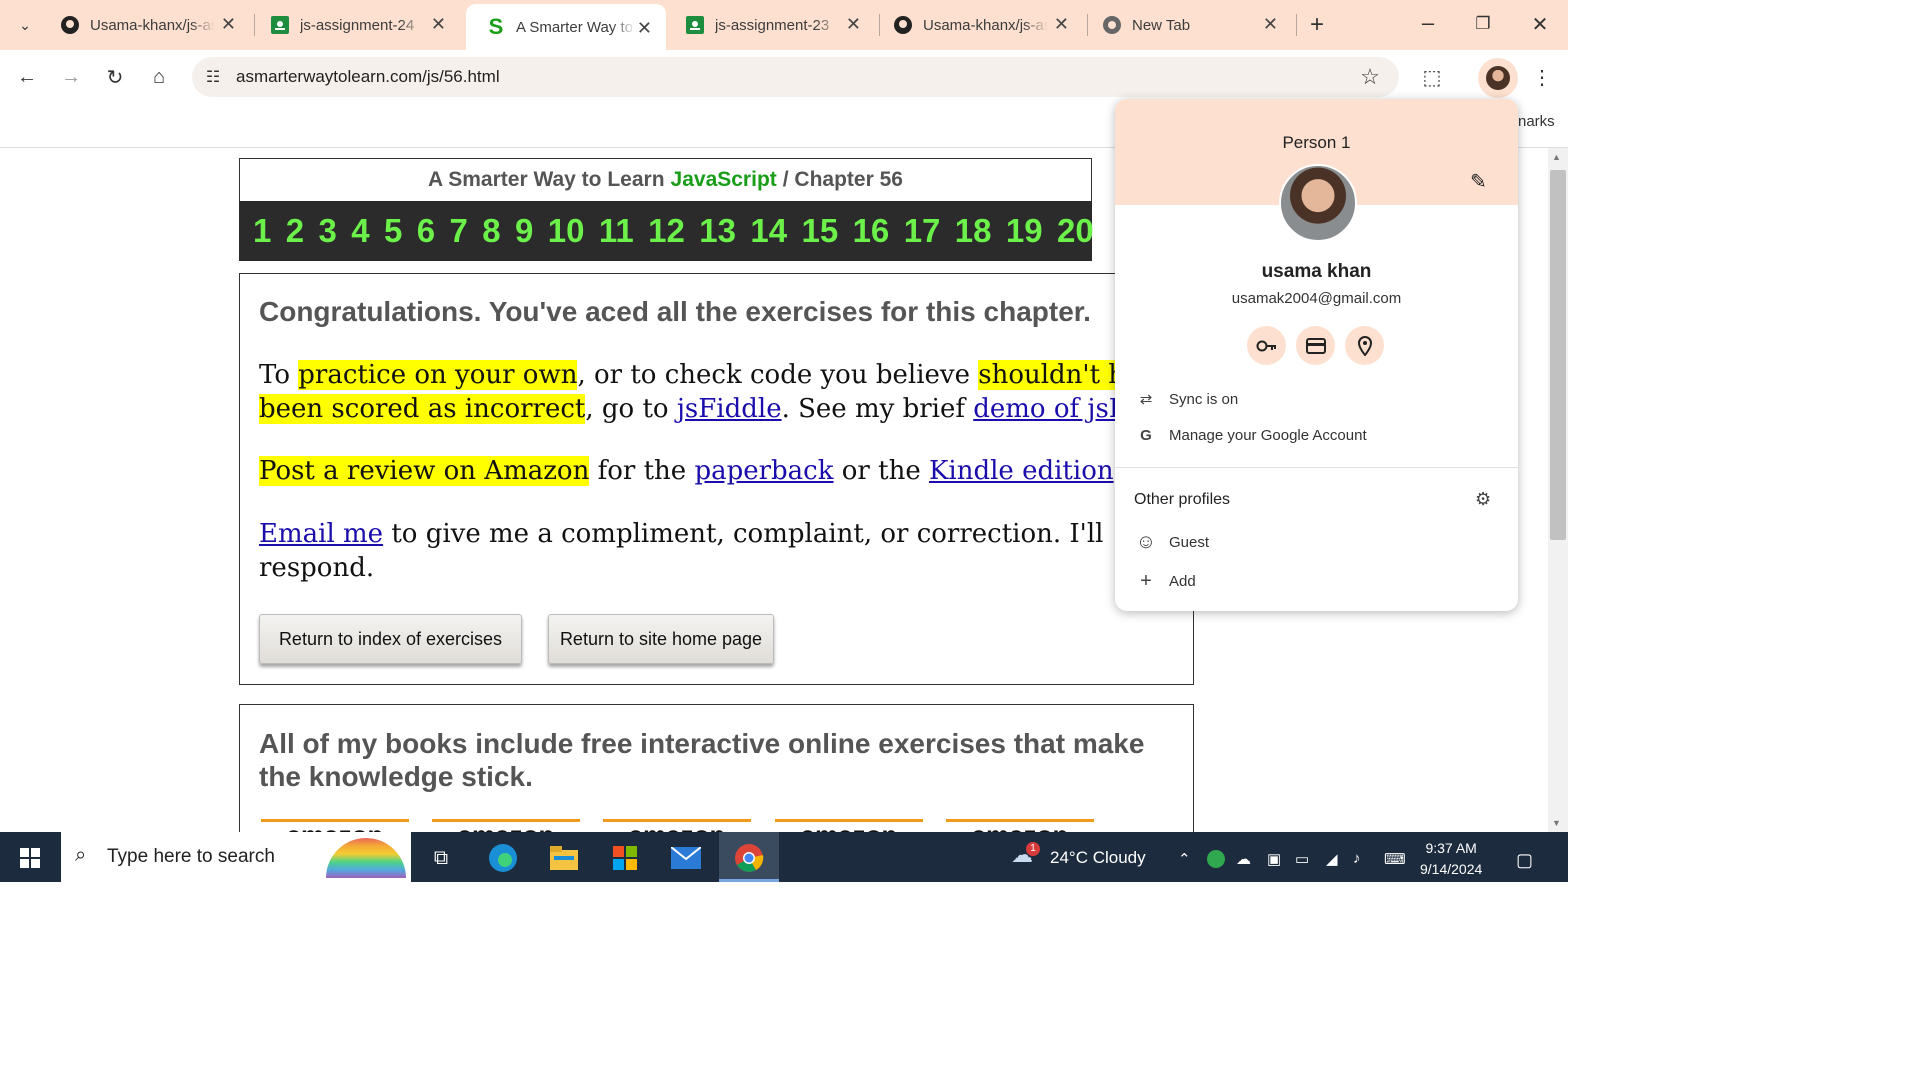 The image size is (1920, 1080). Describe the element at coordinates (666, 231) in the screenshot. I see `chapter-link: 12` at that location.